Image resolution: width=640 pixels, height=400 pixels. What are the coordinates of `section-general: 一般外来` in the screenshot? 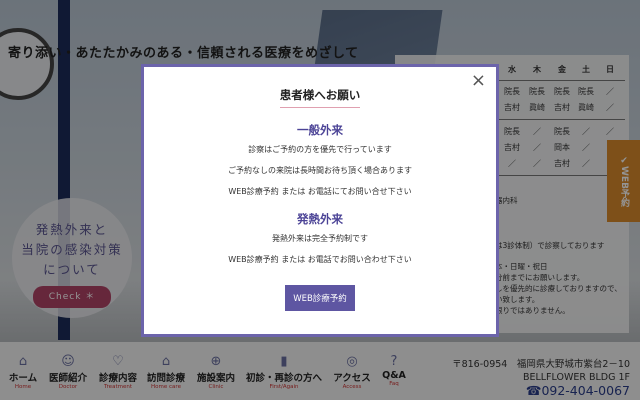 It's located at (320, 130).